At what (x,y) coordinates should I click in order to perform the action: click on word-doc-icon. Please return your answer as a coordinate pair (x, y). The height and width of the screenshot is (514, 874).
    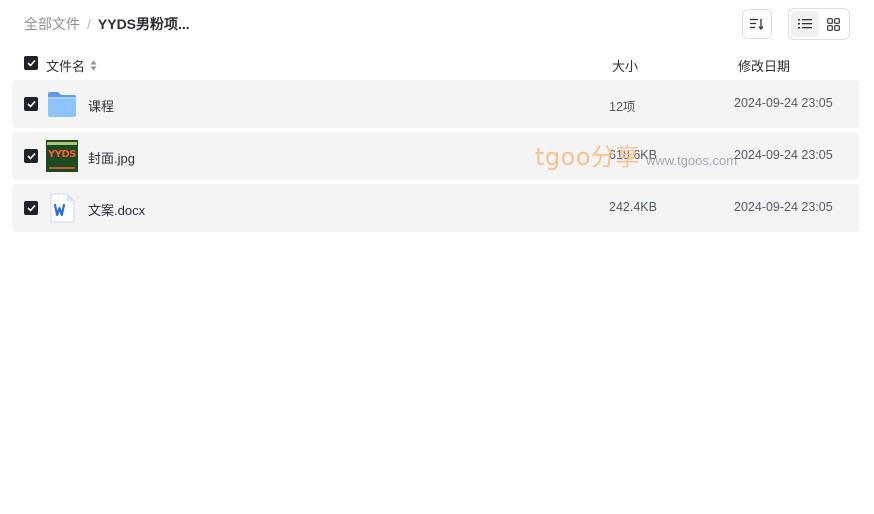
    Looking at the image, I should click on (62, 208).